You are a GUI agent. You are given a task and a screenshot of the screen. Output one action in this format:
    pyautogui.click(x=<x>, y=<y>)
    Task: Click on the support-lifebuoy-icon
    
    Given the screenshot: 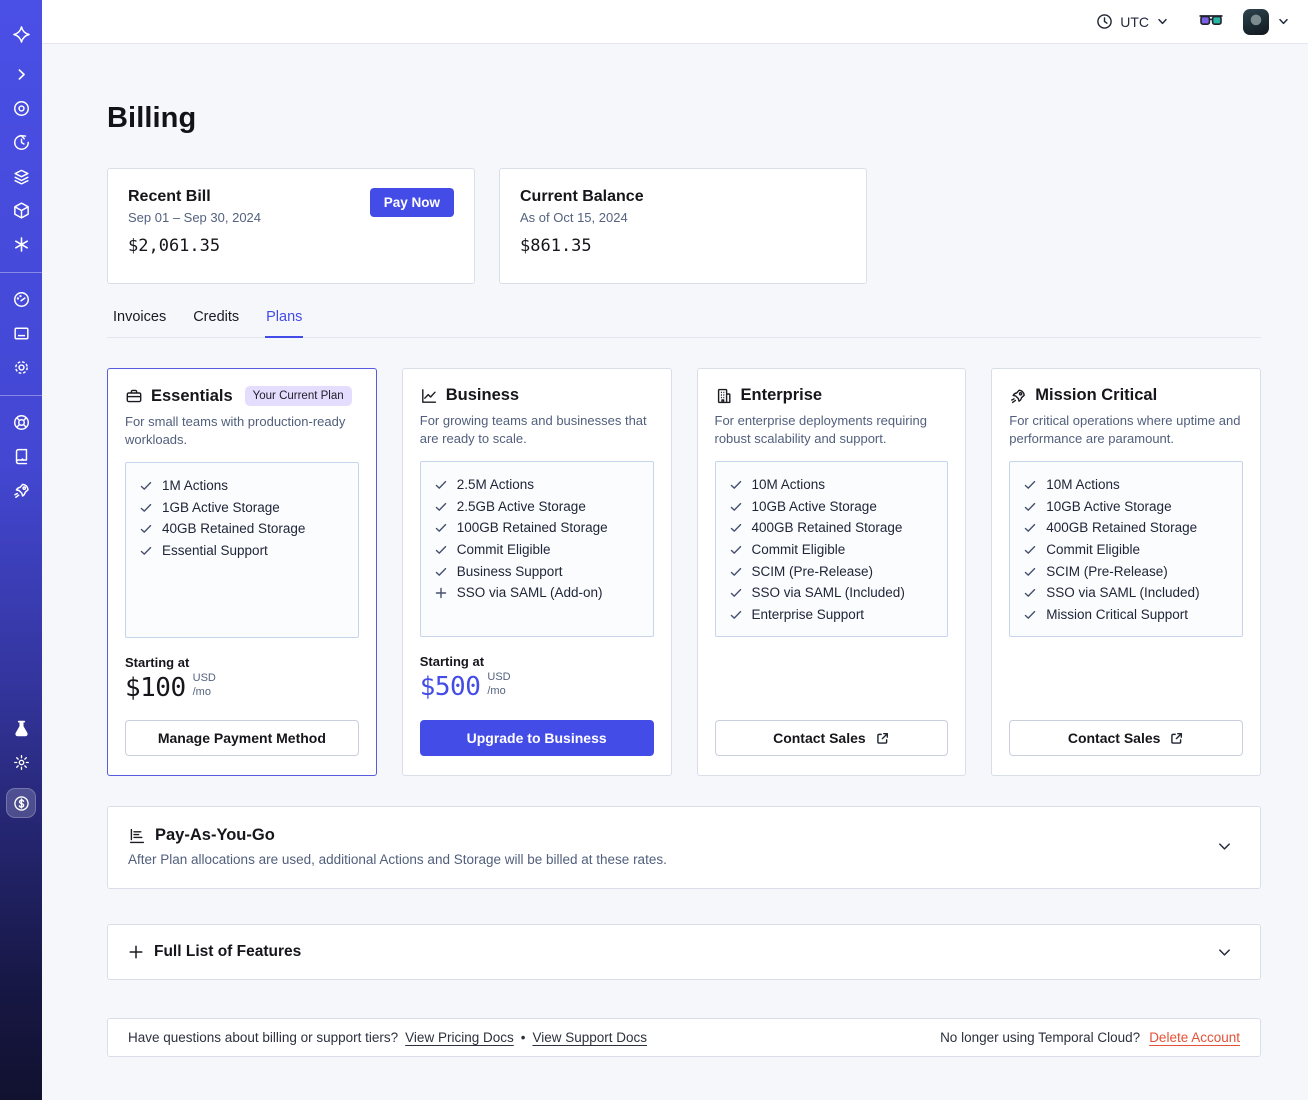 What is the action you would take?
    pyautogui.click(x=21, y=422)
    